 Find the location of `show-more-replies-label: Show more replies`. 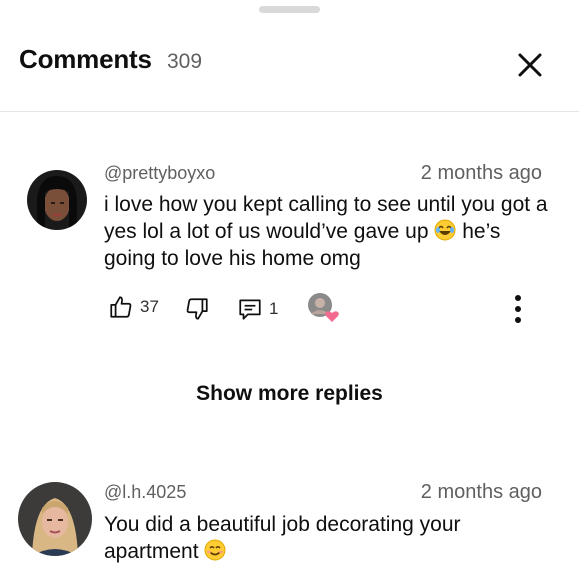

show-more-replies-label: Show more replies is located at coordinates (289, 393).